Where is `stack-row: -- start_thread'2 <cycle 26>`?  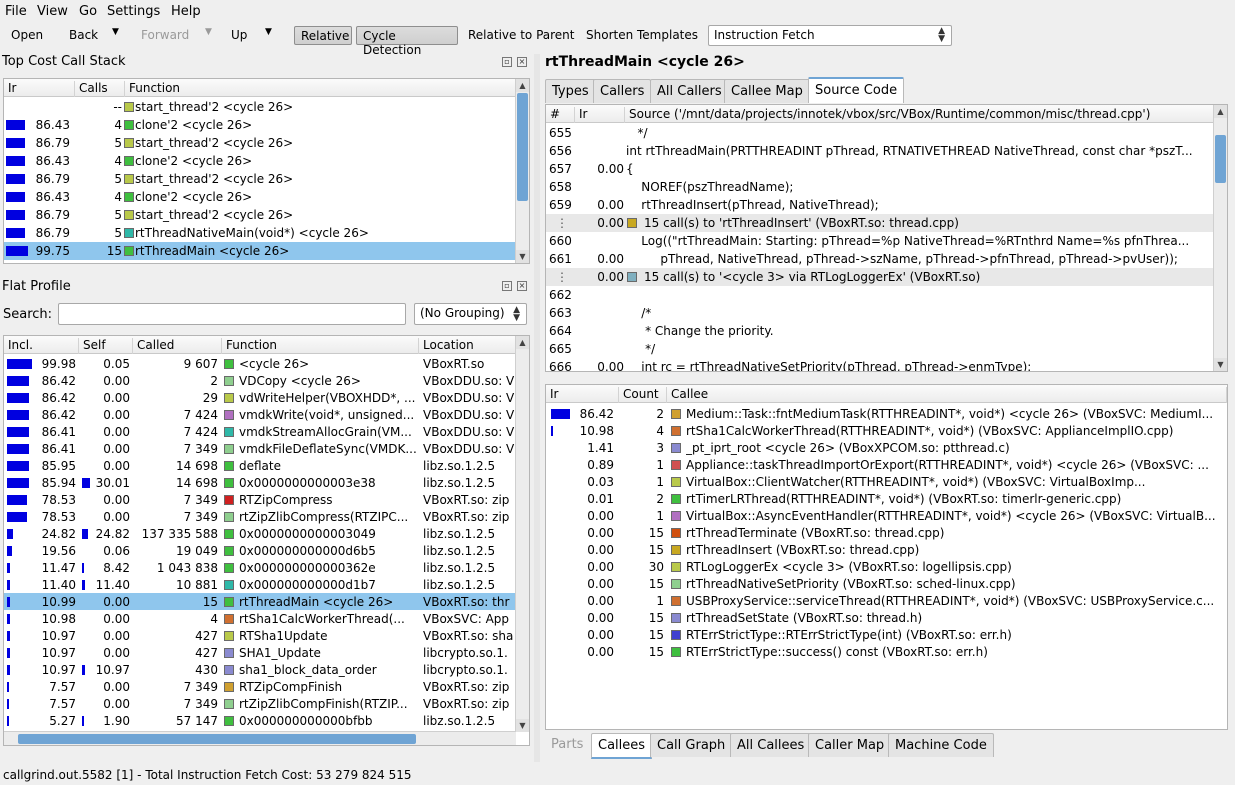
stack-row: -- start_thread'2 <cycle 26> is located at coordinates (260, 107).